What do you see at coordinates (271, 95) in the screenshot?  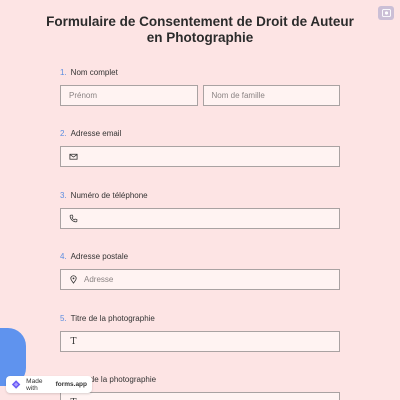 I see `last-name-input: Nom de famille` at bounding box center [271, 95].